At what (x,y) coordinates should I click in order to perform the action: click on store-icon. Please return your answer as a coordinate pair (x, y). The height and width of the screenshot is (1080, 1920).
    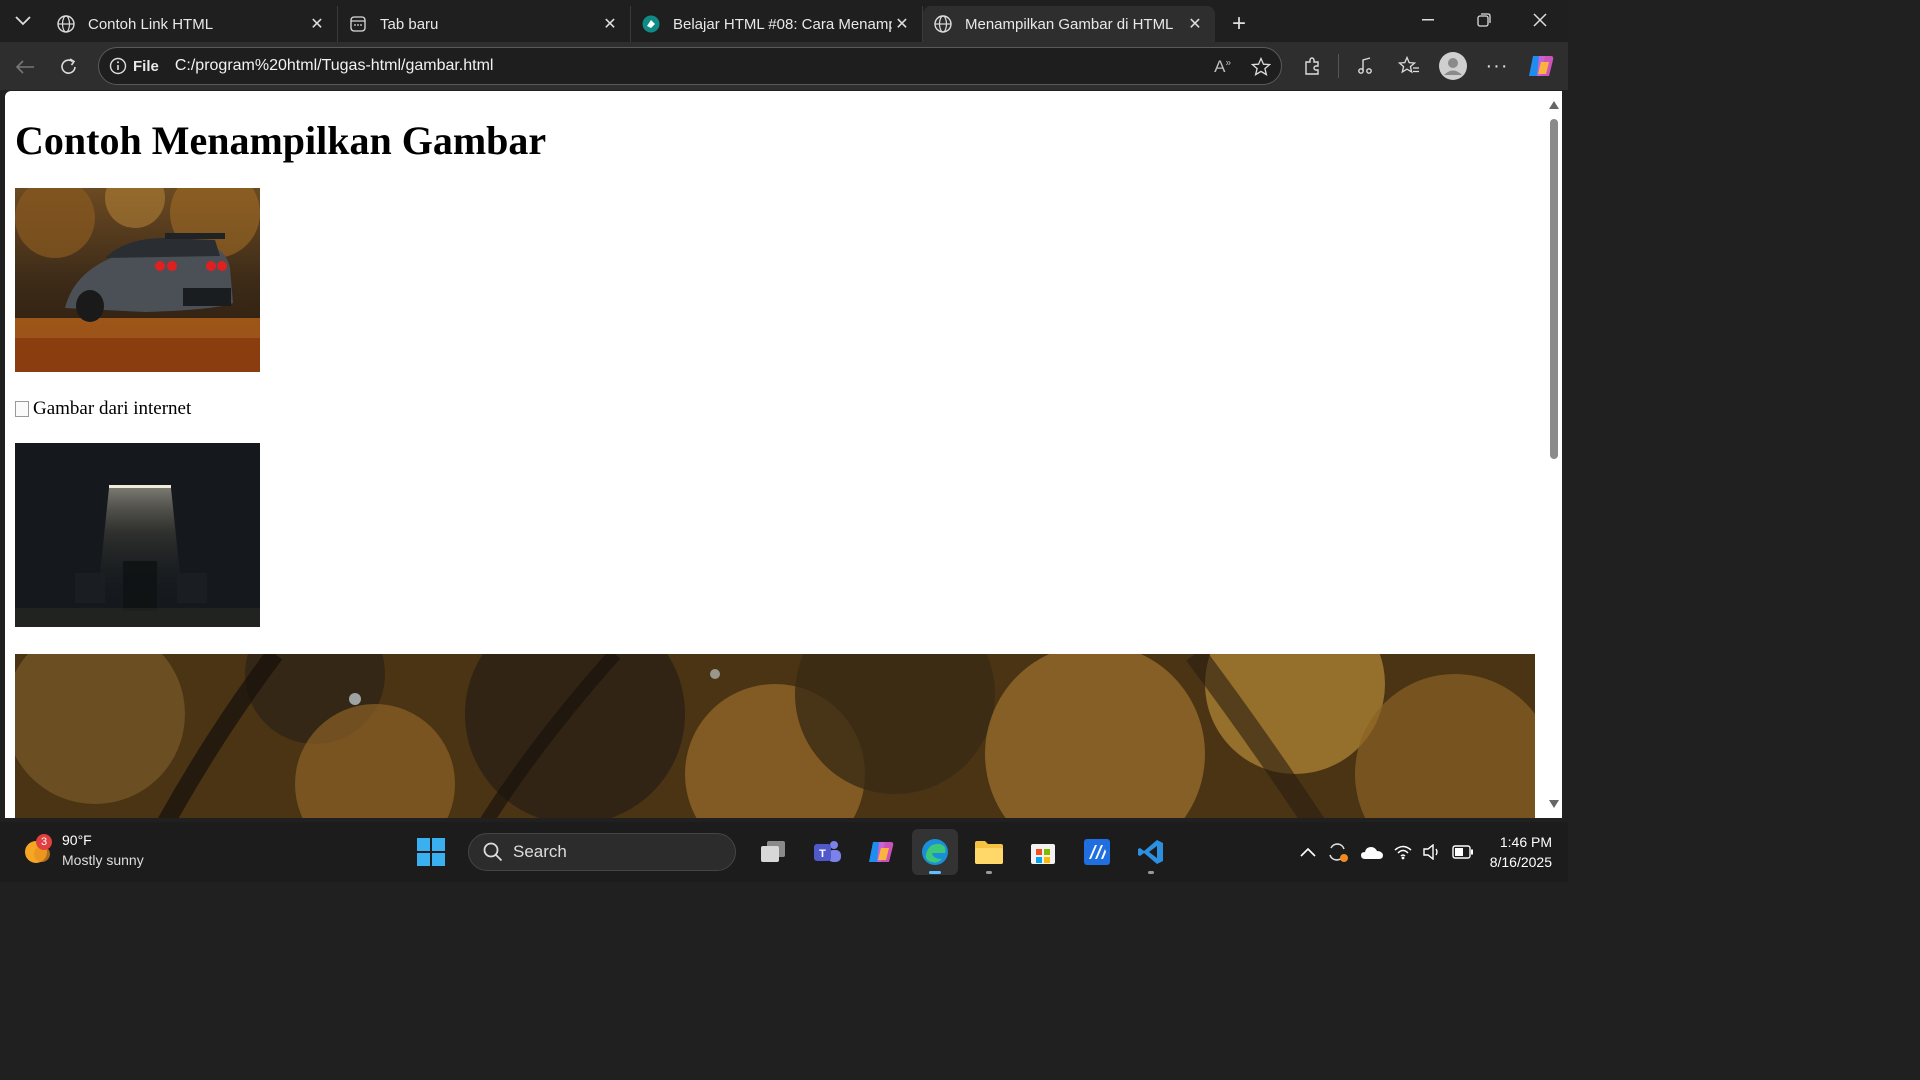
    Looking at the image, I should click on (1043, 854).